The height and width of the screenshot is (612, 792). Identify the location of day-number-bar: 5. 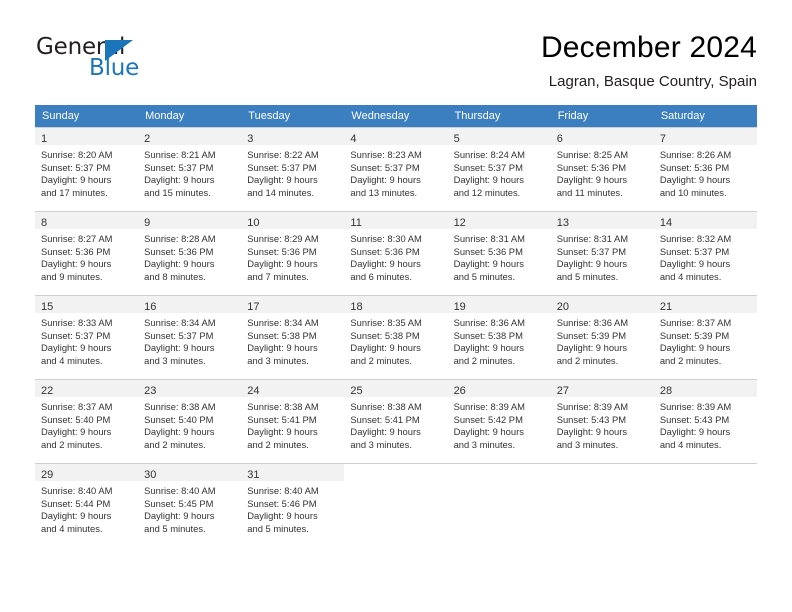
(499, 136).